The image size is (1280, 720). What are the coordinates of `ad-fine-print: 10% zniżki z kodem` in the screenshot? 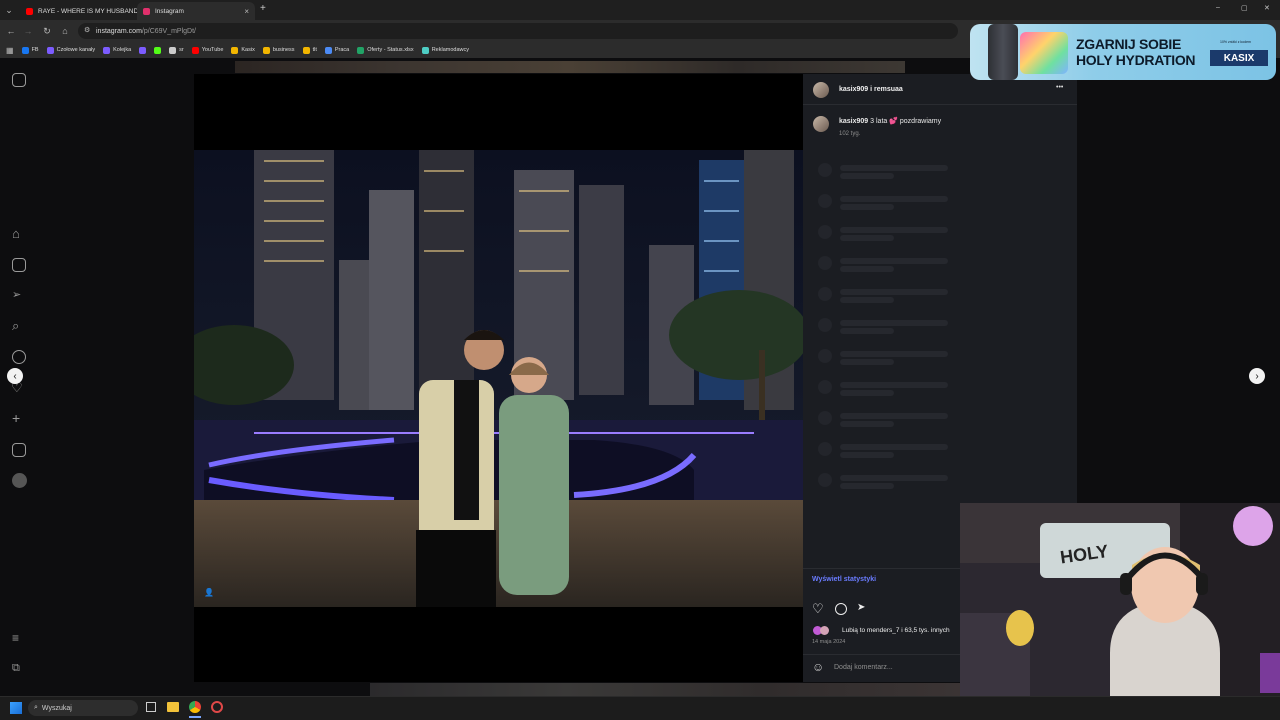 It's located at (1235, 42).